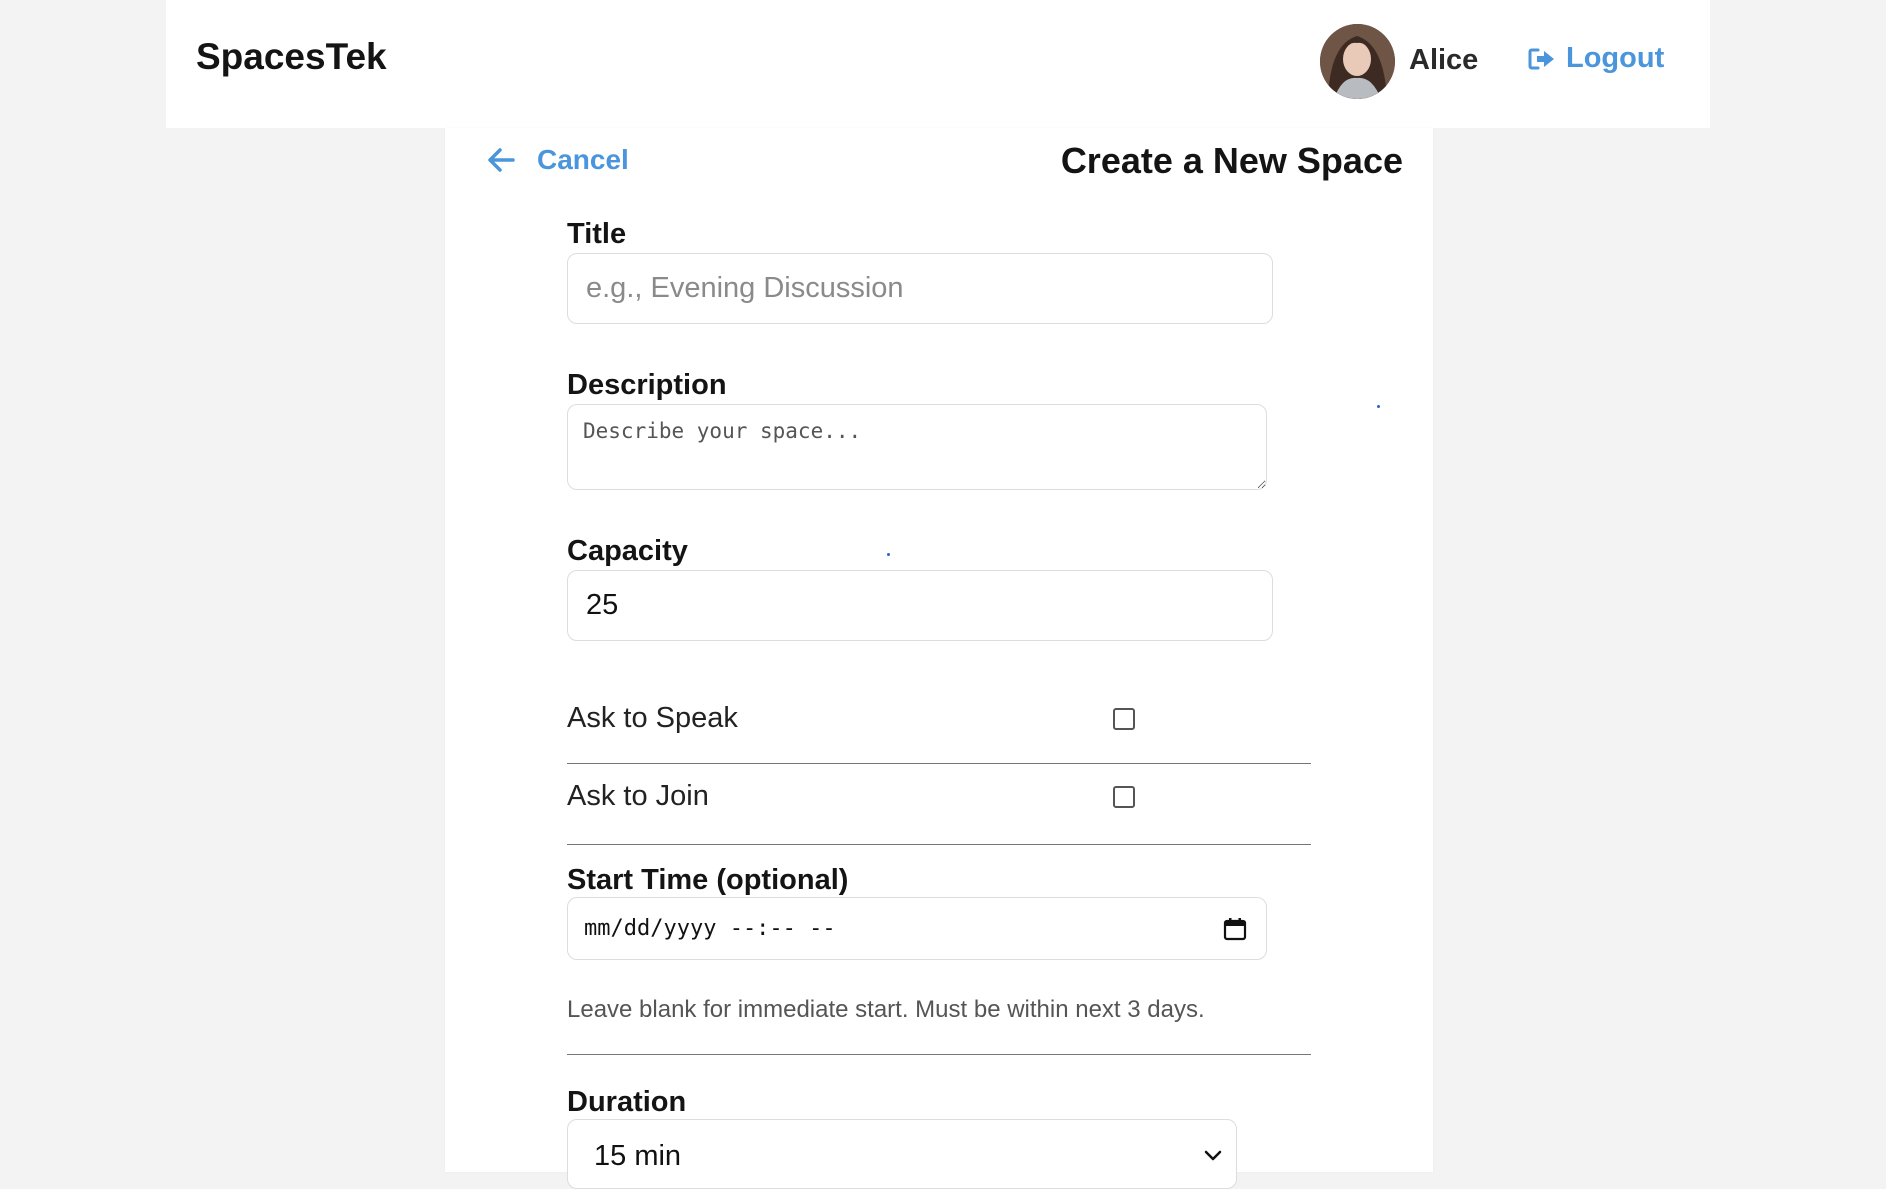 The height and width of the screenshot is (1189, 1886). What do you see at coordinates (920, 288) in the screenshot?
I see `title-input` at bounding box center [920, 288].